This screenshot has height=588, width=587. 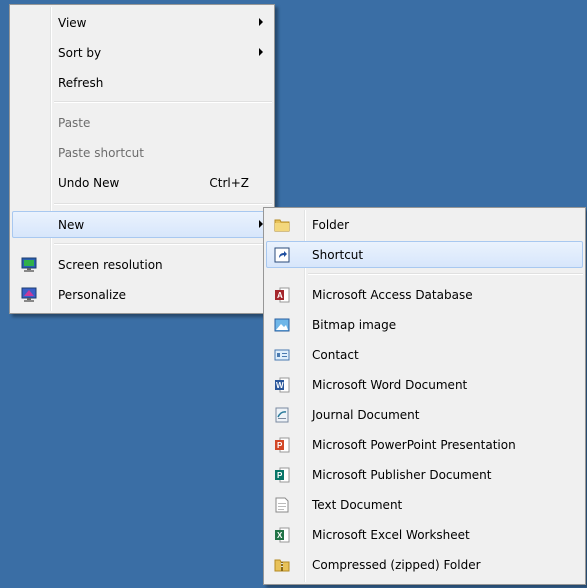 I want to click on submenu-item-powerpoint: P Microsoft PowerPoint Presentation, so click(x=424, y=444).